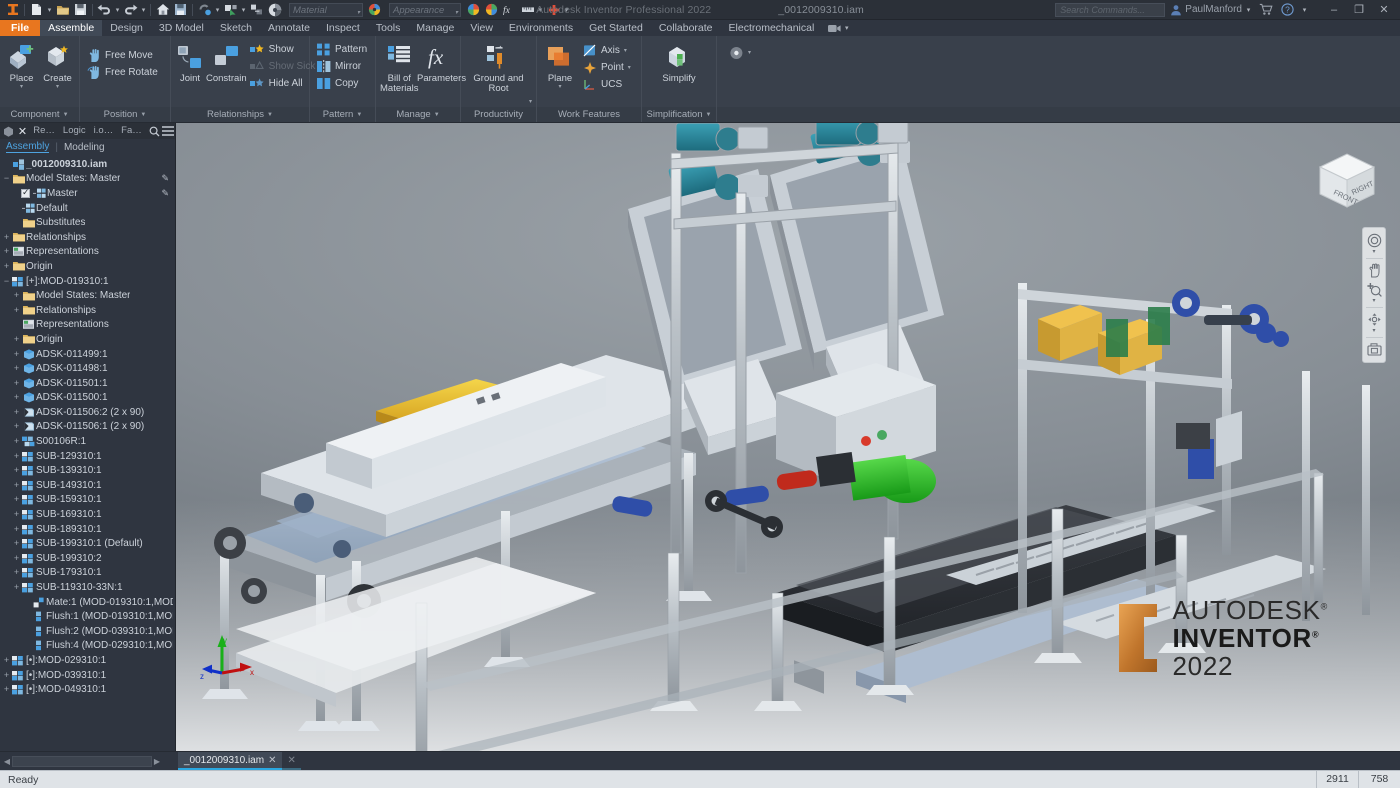 The image size is (1400, 788). I want to click on tab-manage: Manage, so click(435, 28).